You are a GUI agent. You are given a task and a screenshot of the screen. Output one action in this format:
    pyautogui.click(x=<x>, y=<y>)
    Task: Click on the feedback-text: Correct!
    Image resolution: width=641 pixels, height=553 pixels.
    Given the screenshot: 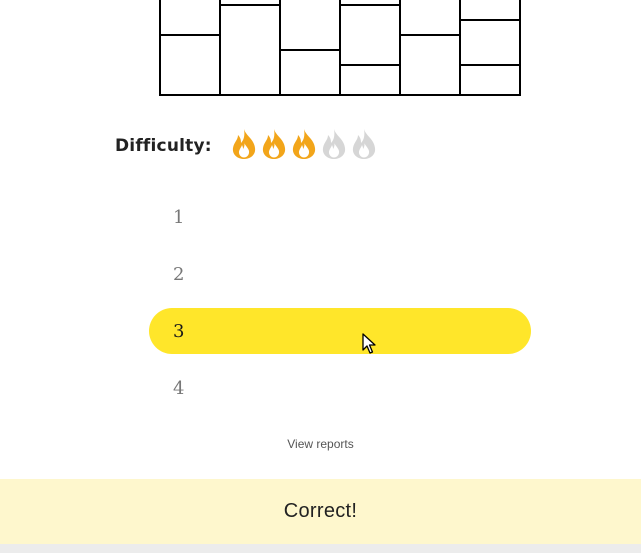 What is the action you would take?
    pyautogui.click(x=320, y=511)
    